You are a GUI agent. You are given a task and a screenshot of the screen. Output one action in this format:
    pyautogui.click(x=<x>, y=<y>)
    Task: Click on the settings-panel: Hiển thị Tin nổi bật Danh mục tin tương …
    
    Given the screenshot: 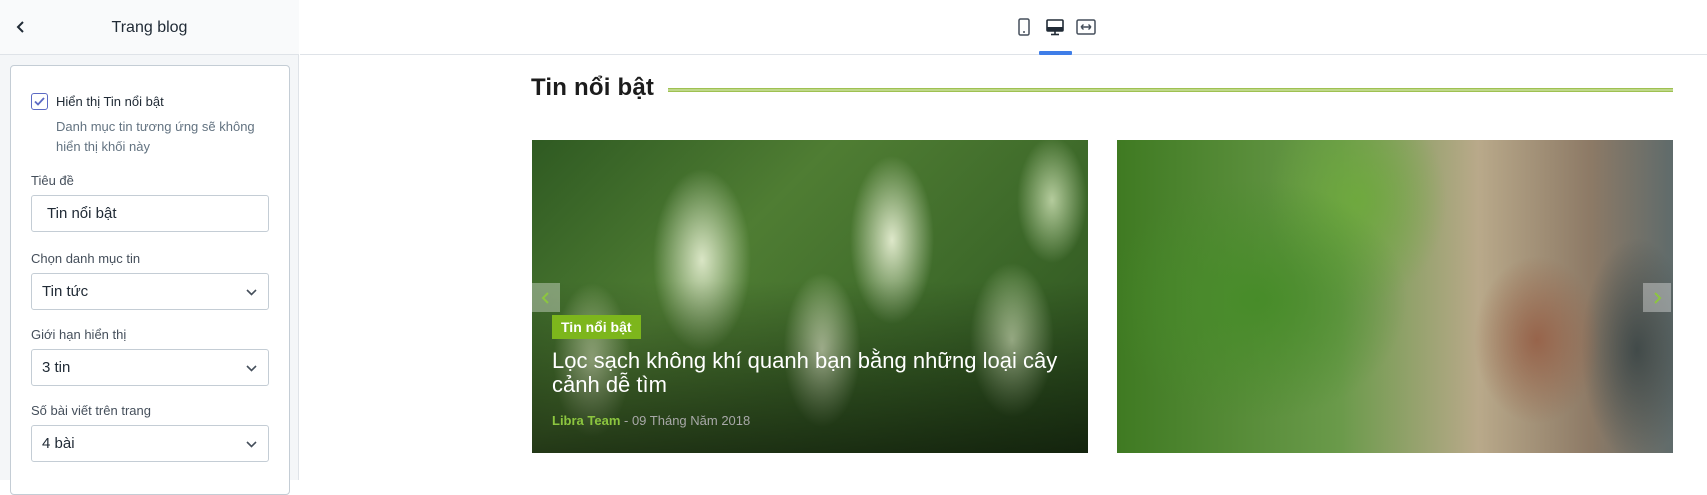 What is the action you would take?
    pyautogui.click(x=150, y=280)
    